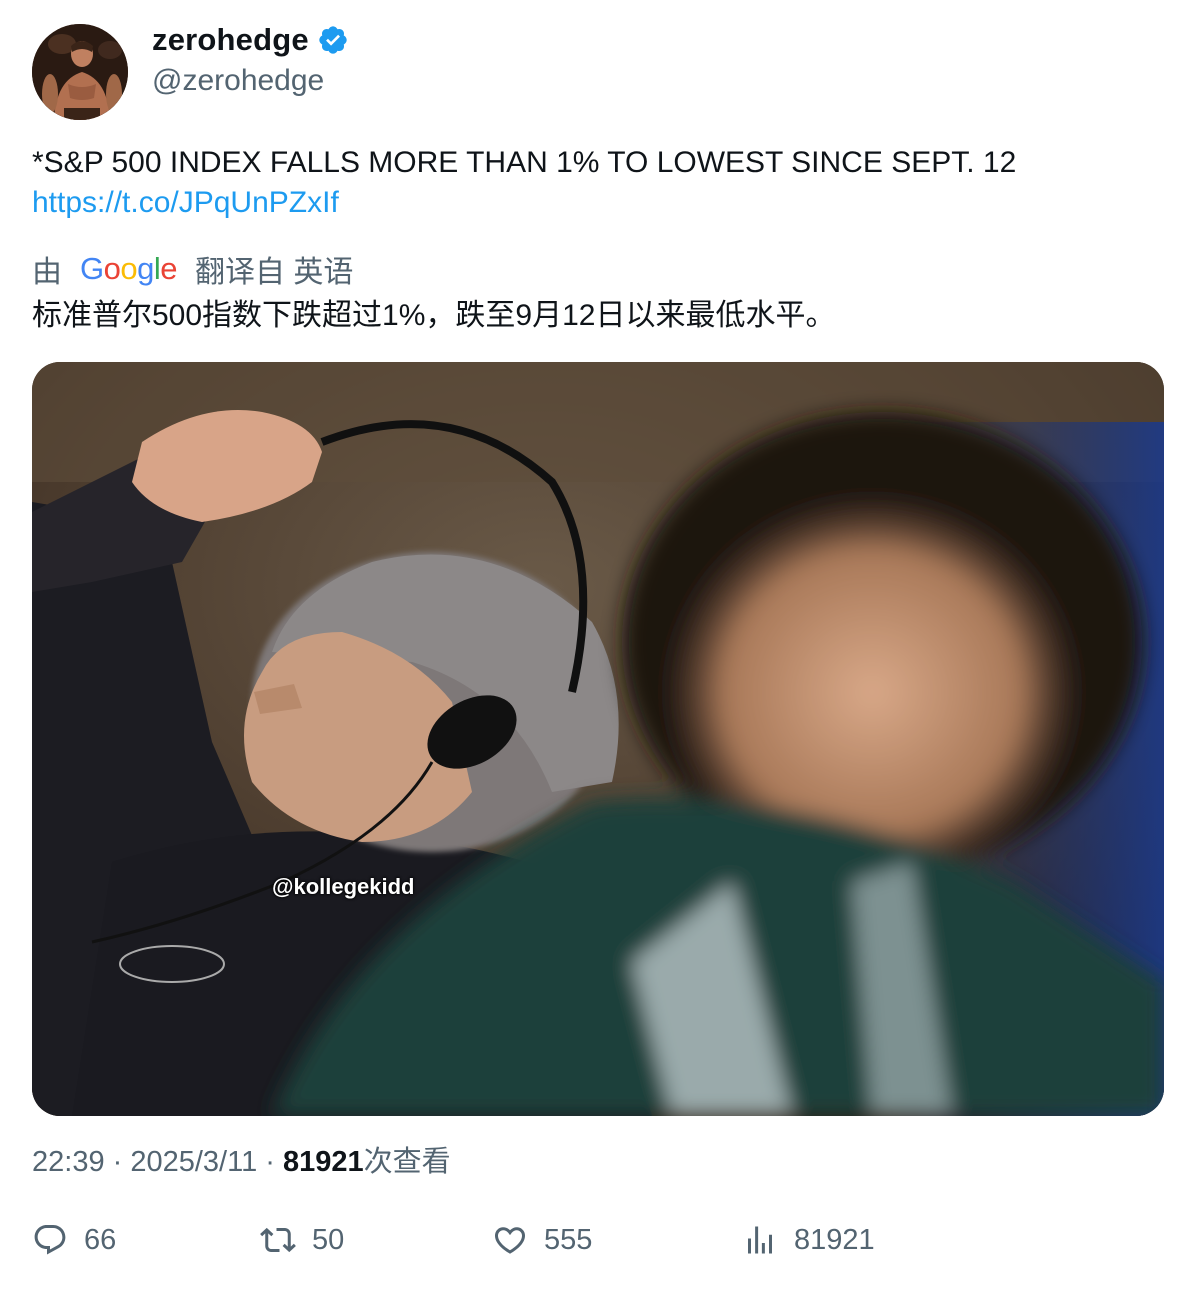  Describe the element at coordinates (343, 886) in the screenshot. I see `media-watermark: @kollegekidd` at that location.